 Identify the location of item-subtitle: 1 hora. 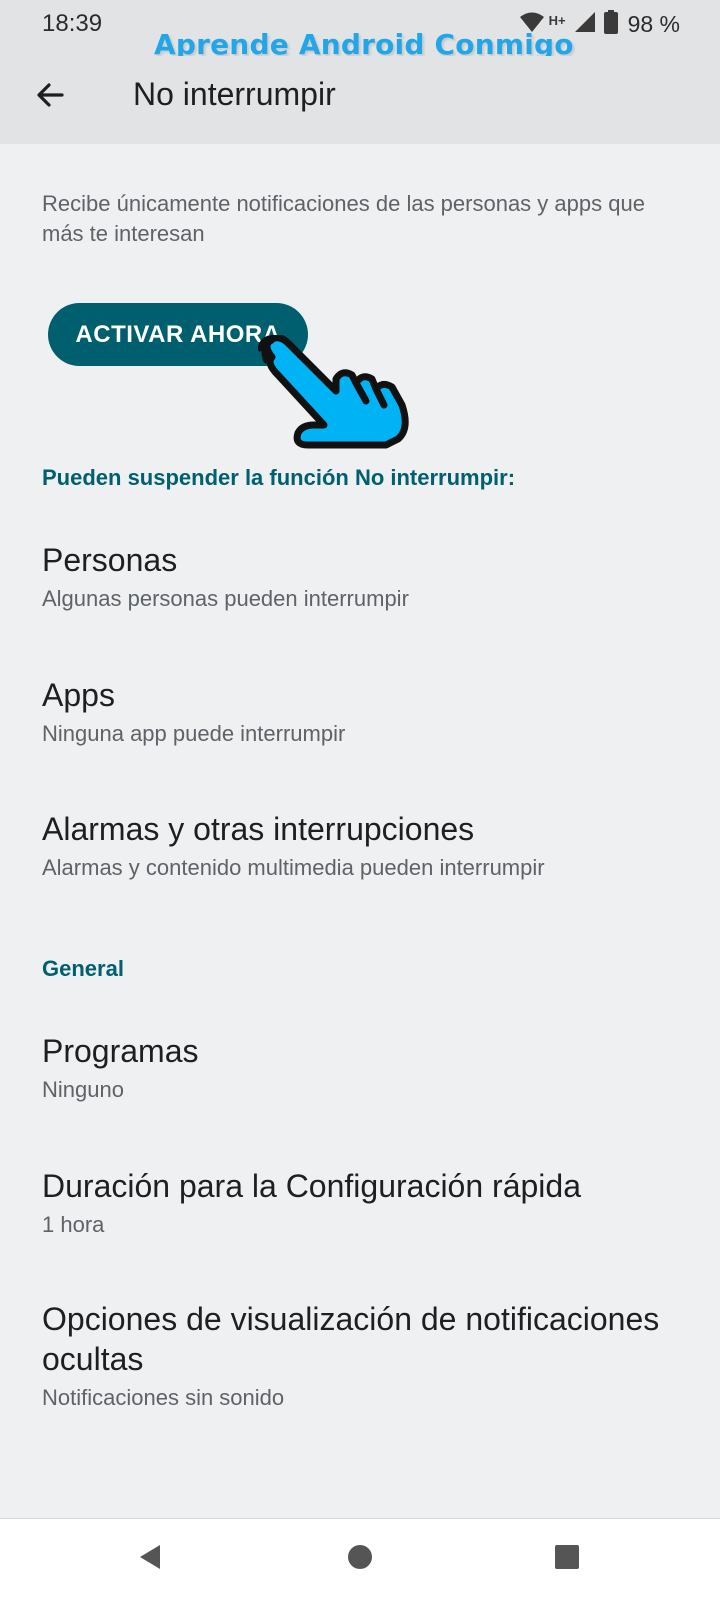
(73, 1224).